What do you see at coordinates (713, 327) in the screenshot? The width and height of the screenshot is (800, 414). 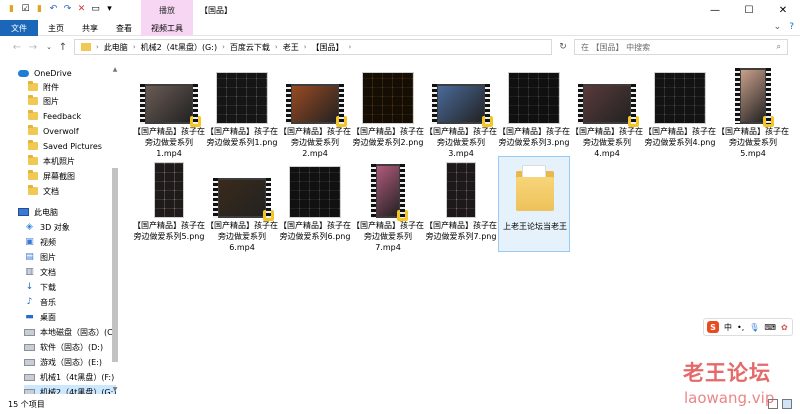 I see `sogou-logo-icon: S` at bounding box center [713, 327].